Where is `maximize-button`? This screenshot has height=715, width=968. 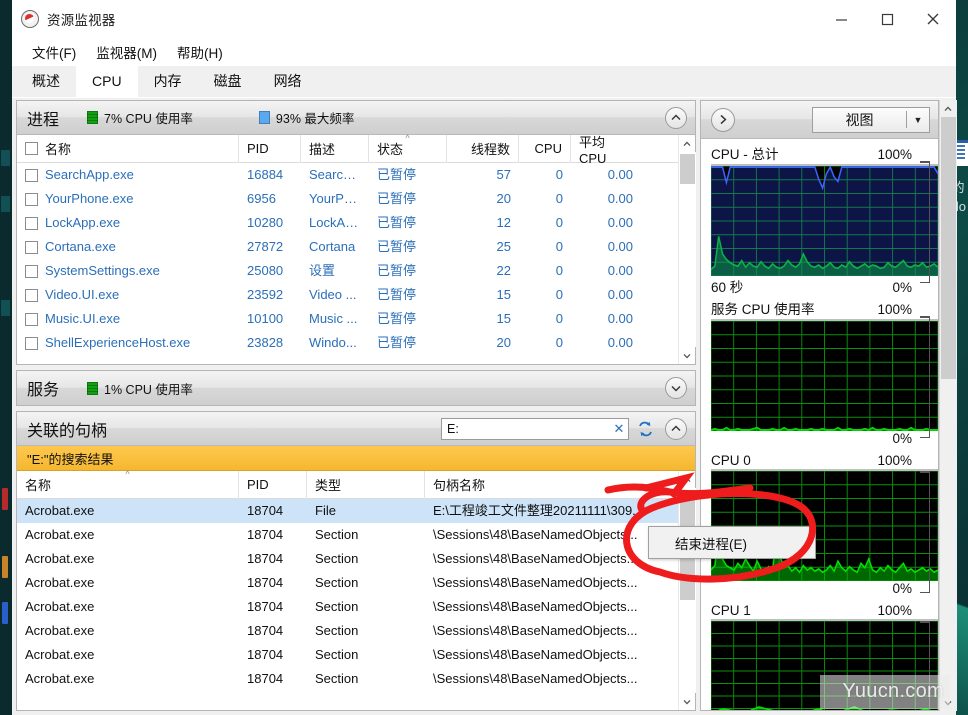 maximize-button is located at coordinates (887, 19).